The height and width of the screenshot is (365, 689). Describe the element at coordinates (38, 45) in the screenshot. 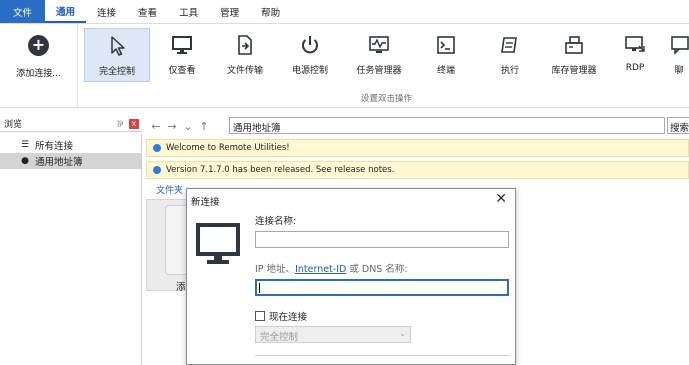

I see `plus-circle-icon: +` at that location.